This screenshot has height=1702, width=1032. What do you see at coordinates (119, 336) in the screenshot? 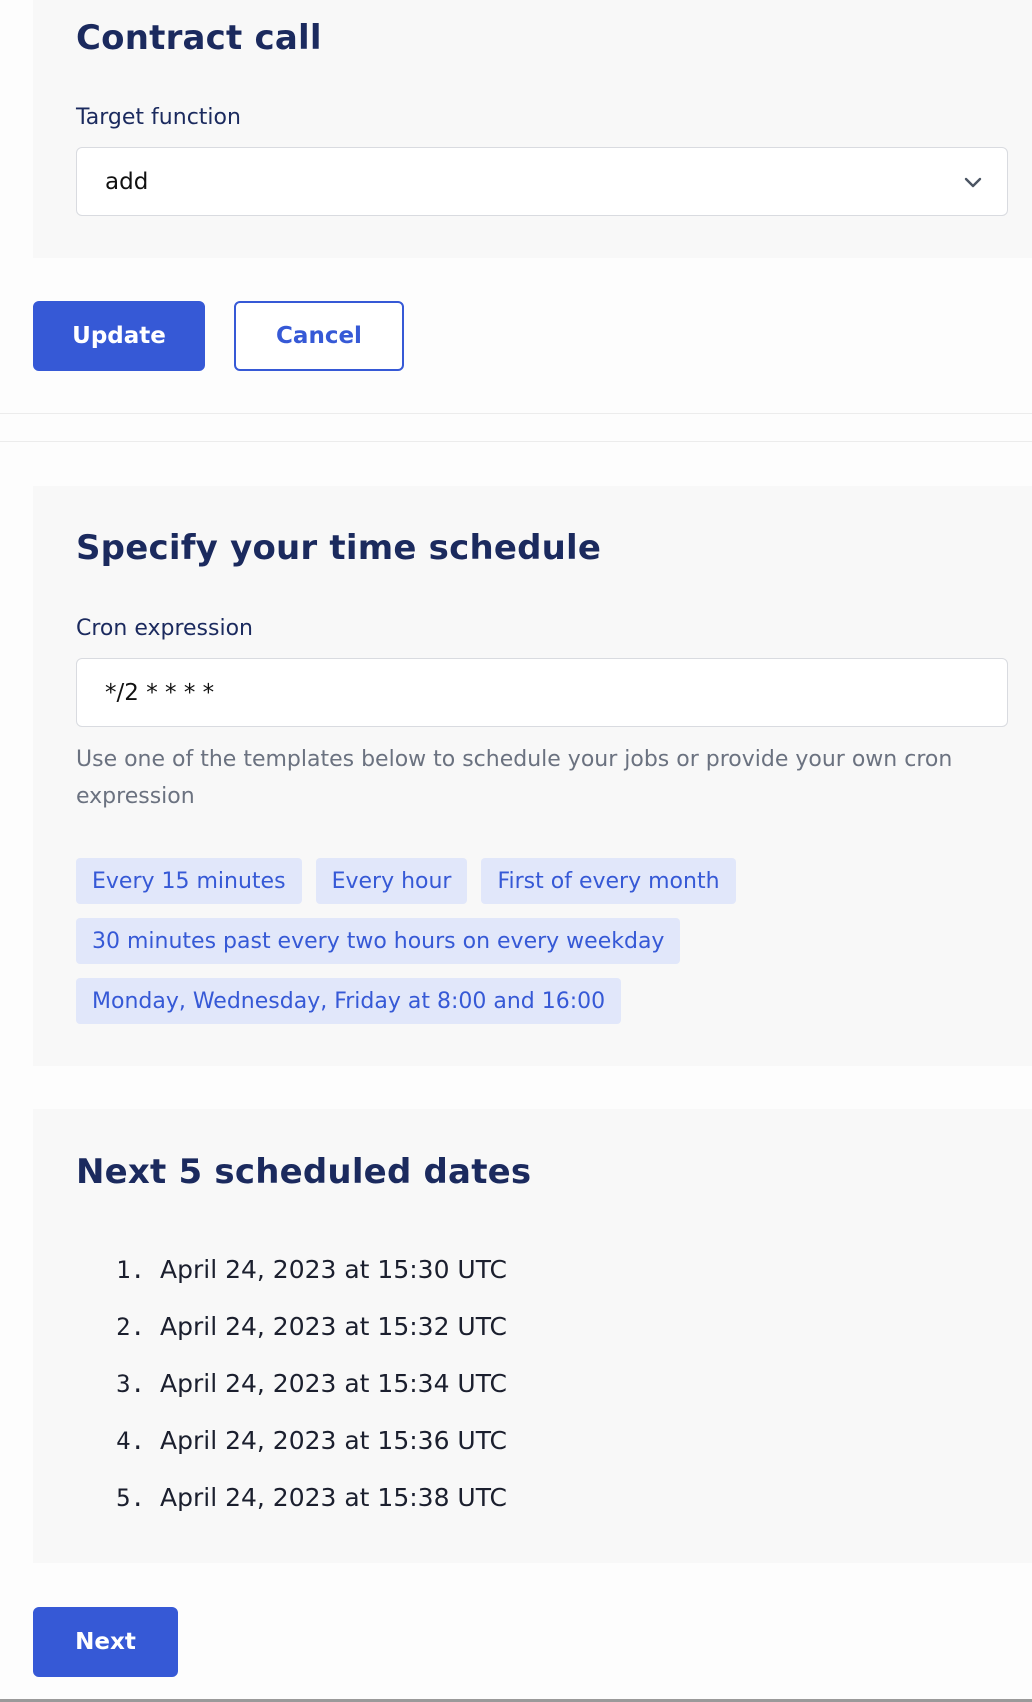
I see `update-button: Update` at bounding box center [119, 336].